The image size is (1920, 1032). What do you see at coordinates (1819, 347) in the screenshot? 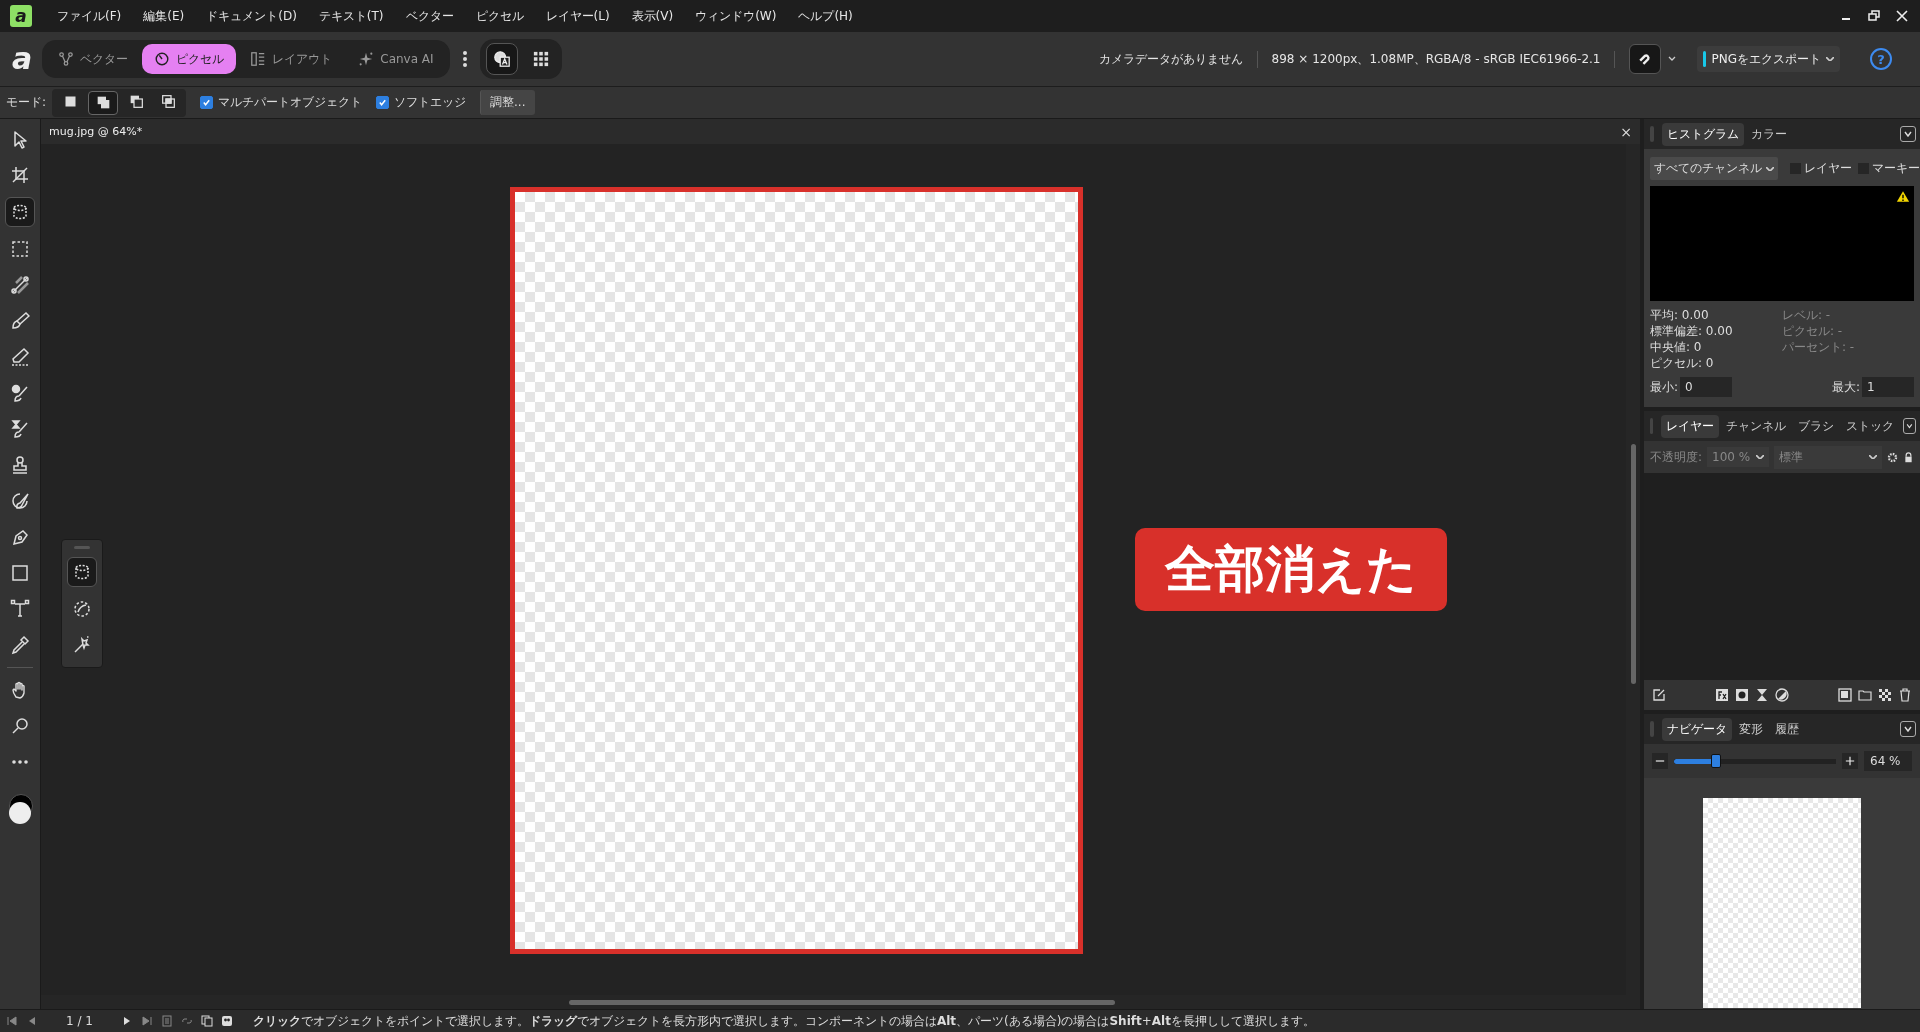
I see `stat-text: パーセント: -` at bounding box center [1819, 347].